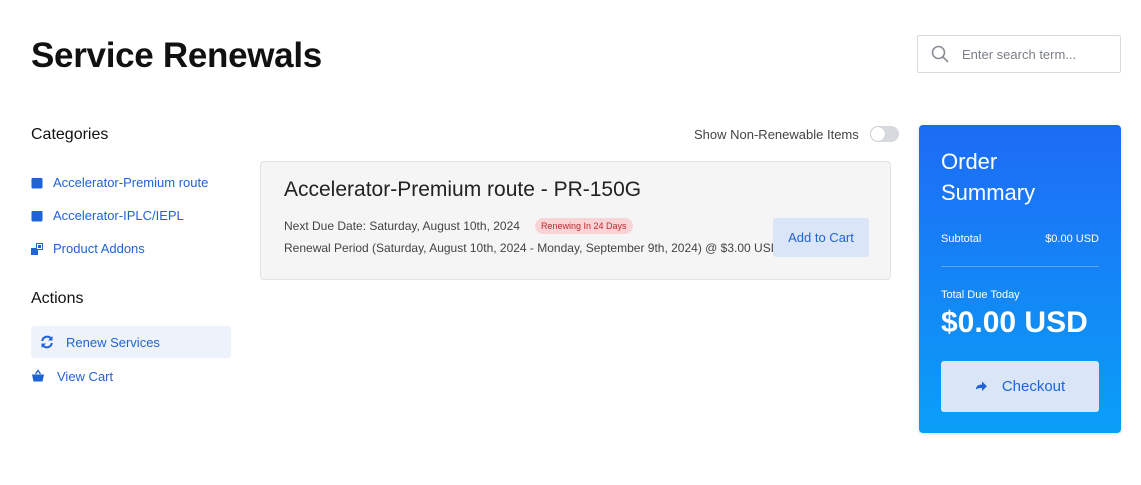 This screenshot has height=485, width=1141. I want to click on category-item-label: Product Addons, so click(99, 248).